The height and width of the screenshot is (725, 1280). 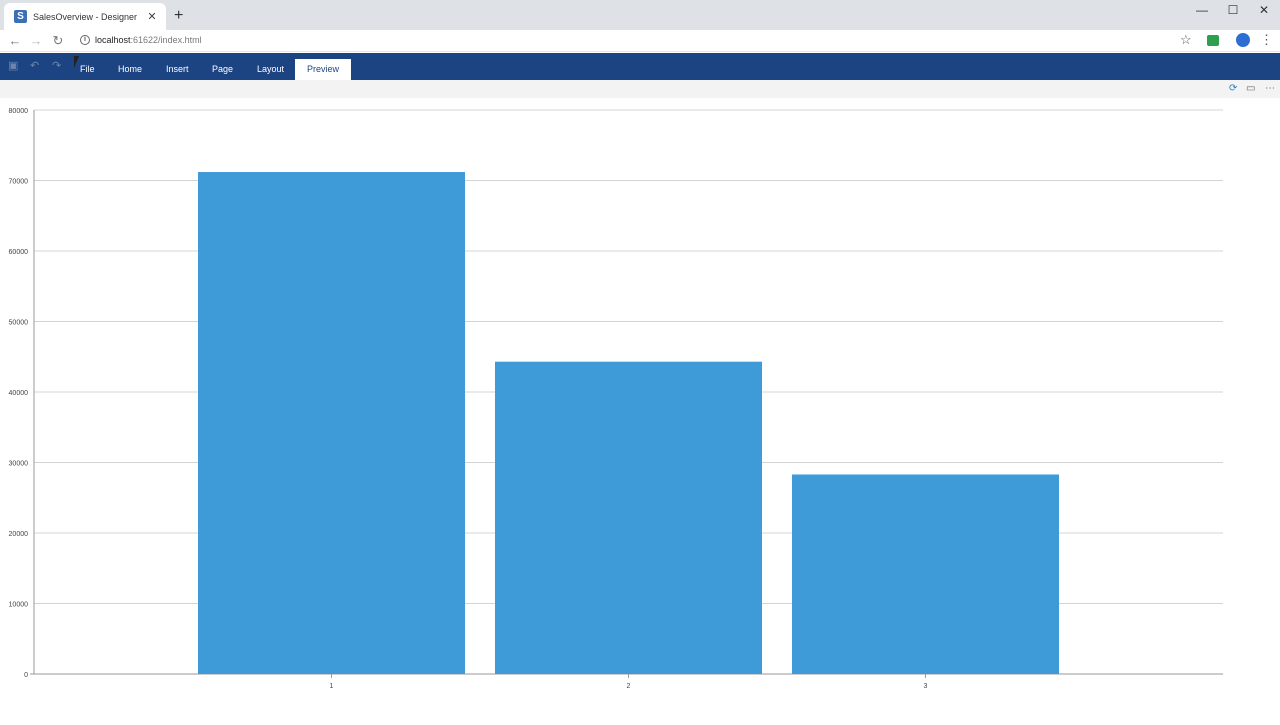 I want to click on new-tab-button: +, so click(x=178, y=16).